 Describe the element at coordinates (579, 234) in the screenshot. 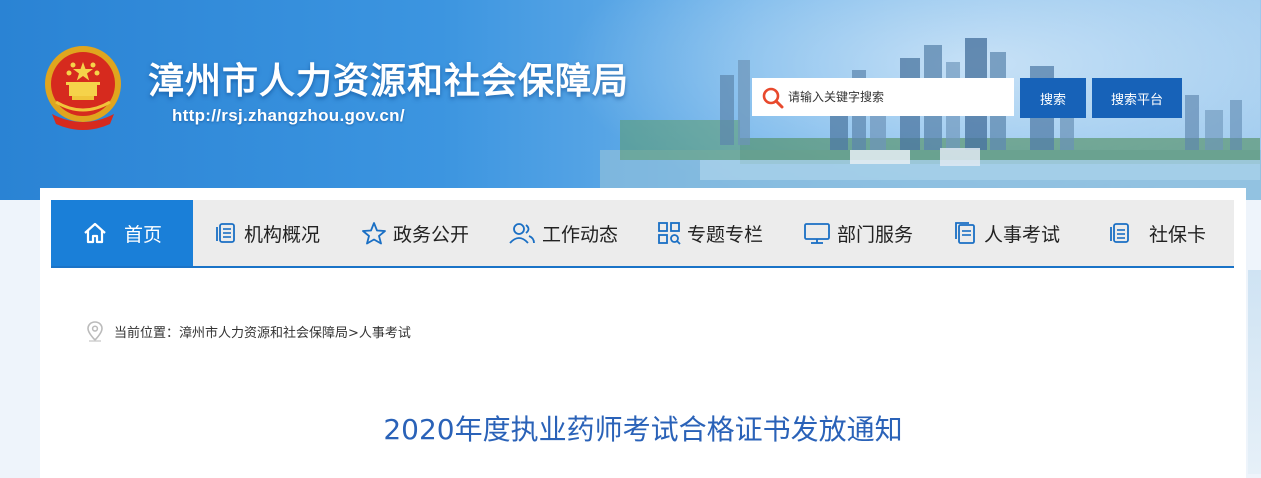

I see `nav-label-work-news: 工作动态` at that location.